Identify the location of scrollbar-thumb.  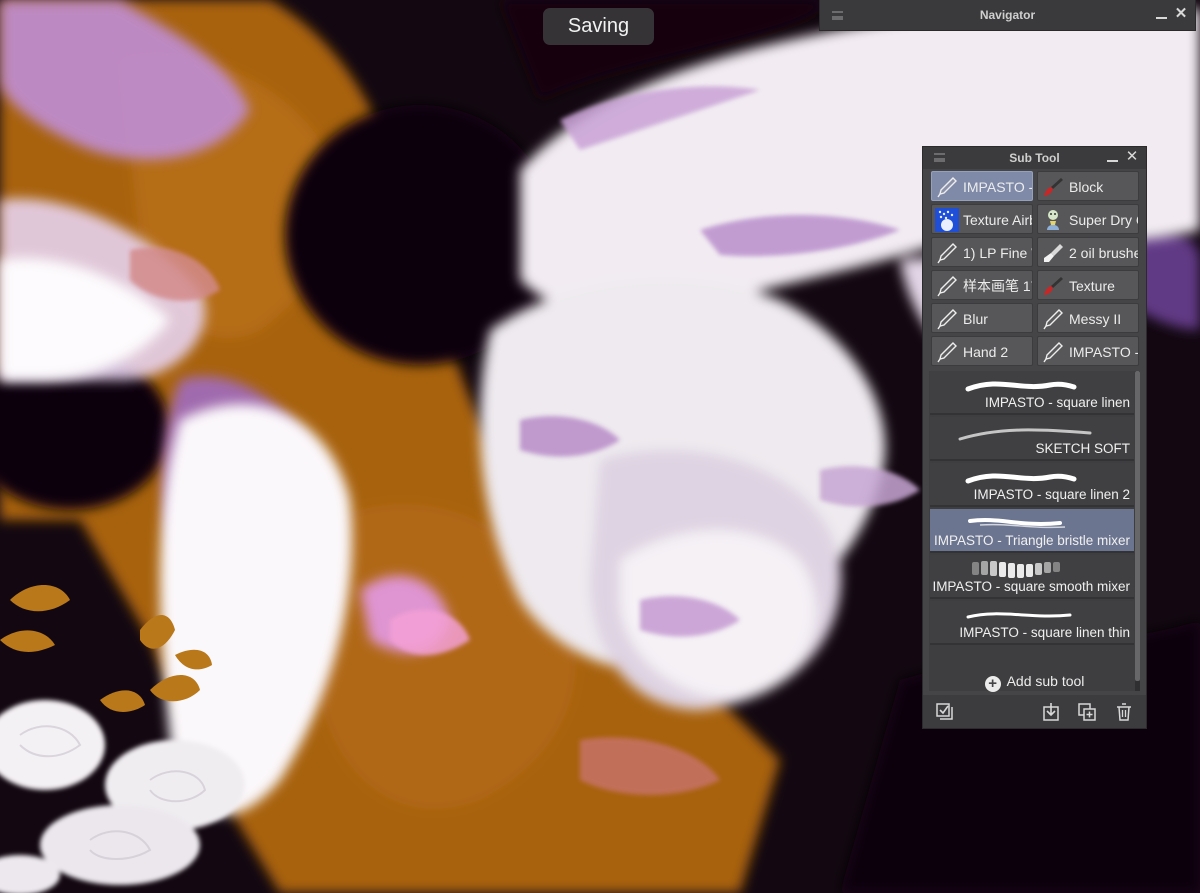
(1137, 526).